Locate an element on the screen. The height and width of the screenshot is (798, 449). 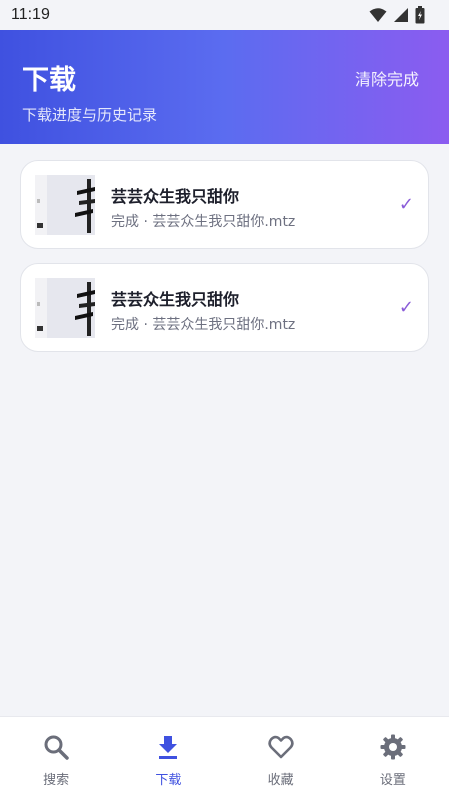
nav-item-search: 搜索 is located at coordinates (56, 757).